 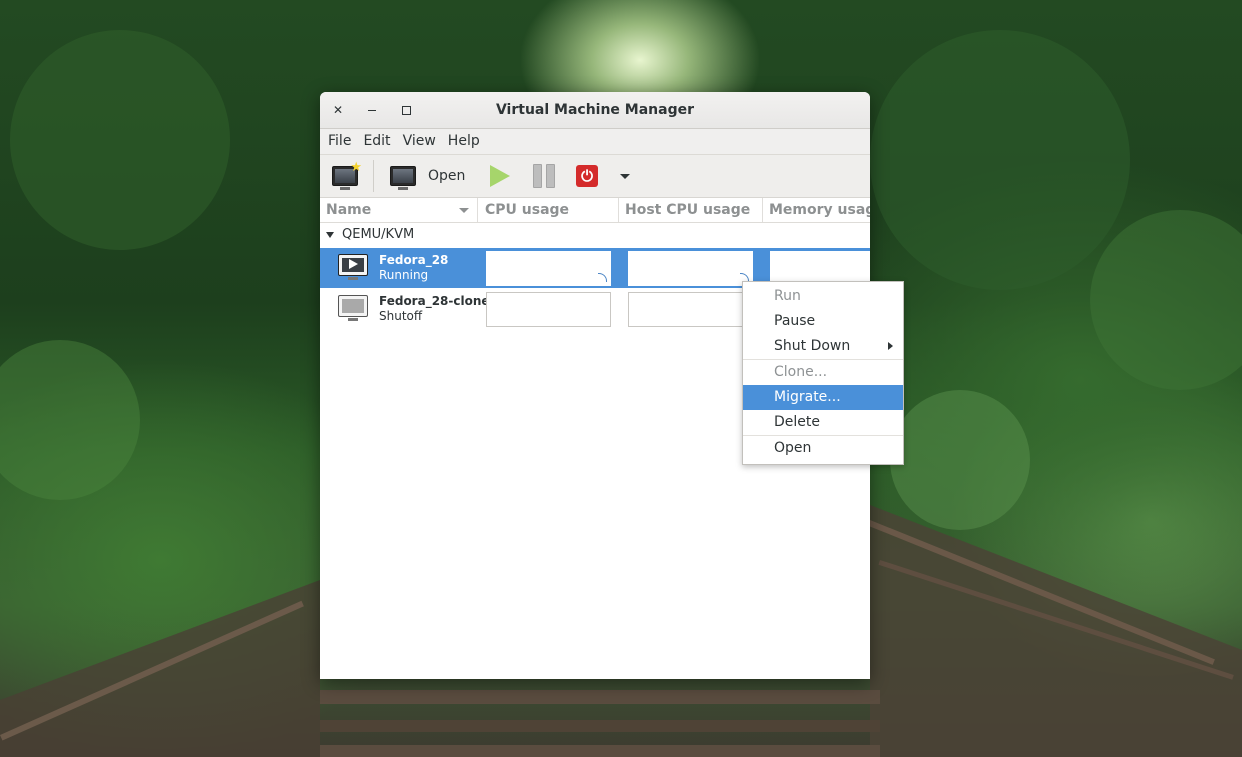 What do you see at coordinates (404, 275) in the screenshot?
I see `vm-state: Running` at bounding box center [404, 275].